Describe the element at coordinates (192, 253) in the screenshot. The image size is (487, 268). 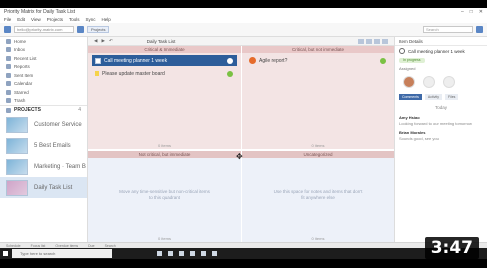
I see `store-icon` at that location.